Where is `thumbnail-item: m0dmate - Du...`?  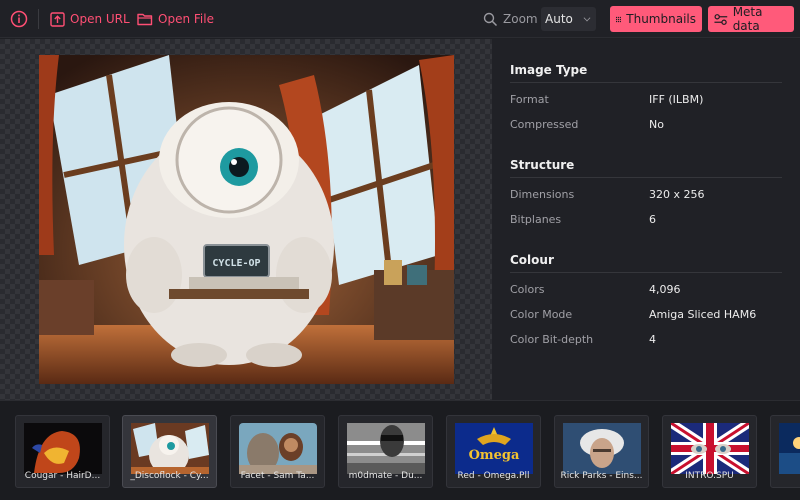
thumbnail-item: m0dmate - Du... is located at coordinates (385, 451).